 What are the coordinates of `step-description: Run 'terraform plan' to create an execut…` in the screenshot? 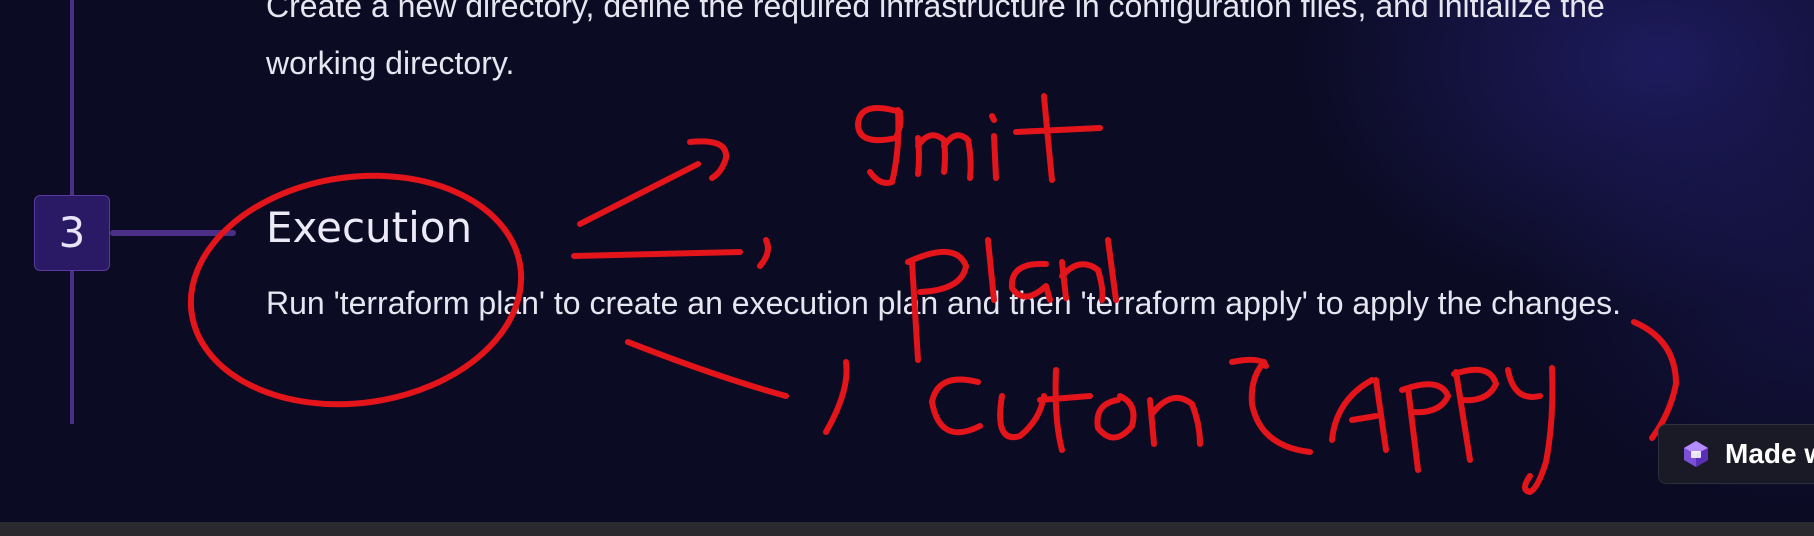 It's located at (944, 303).